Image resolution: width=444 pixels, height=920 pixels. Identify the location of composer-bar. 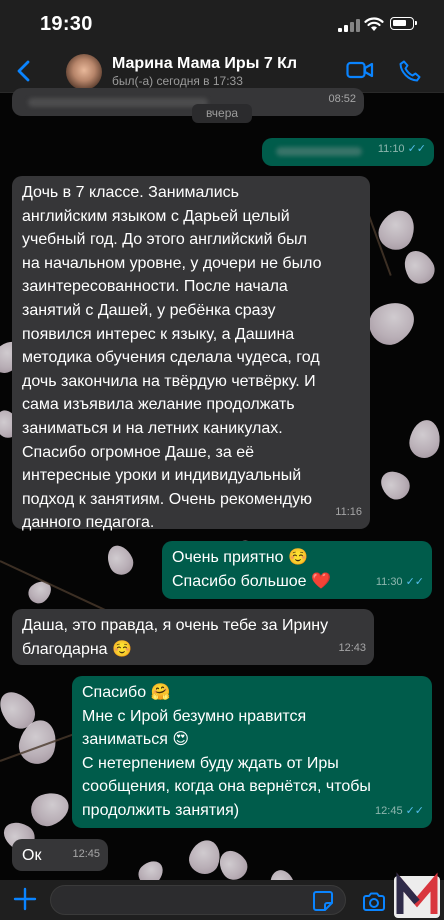
(222, 900).